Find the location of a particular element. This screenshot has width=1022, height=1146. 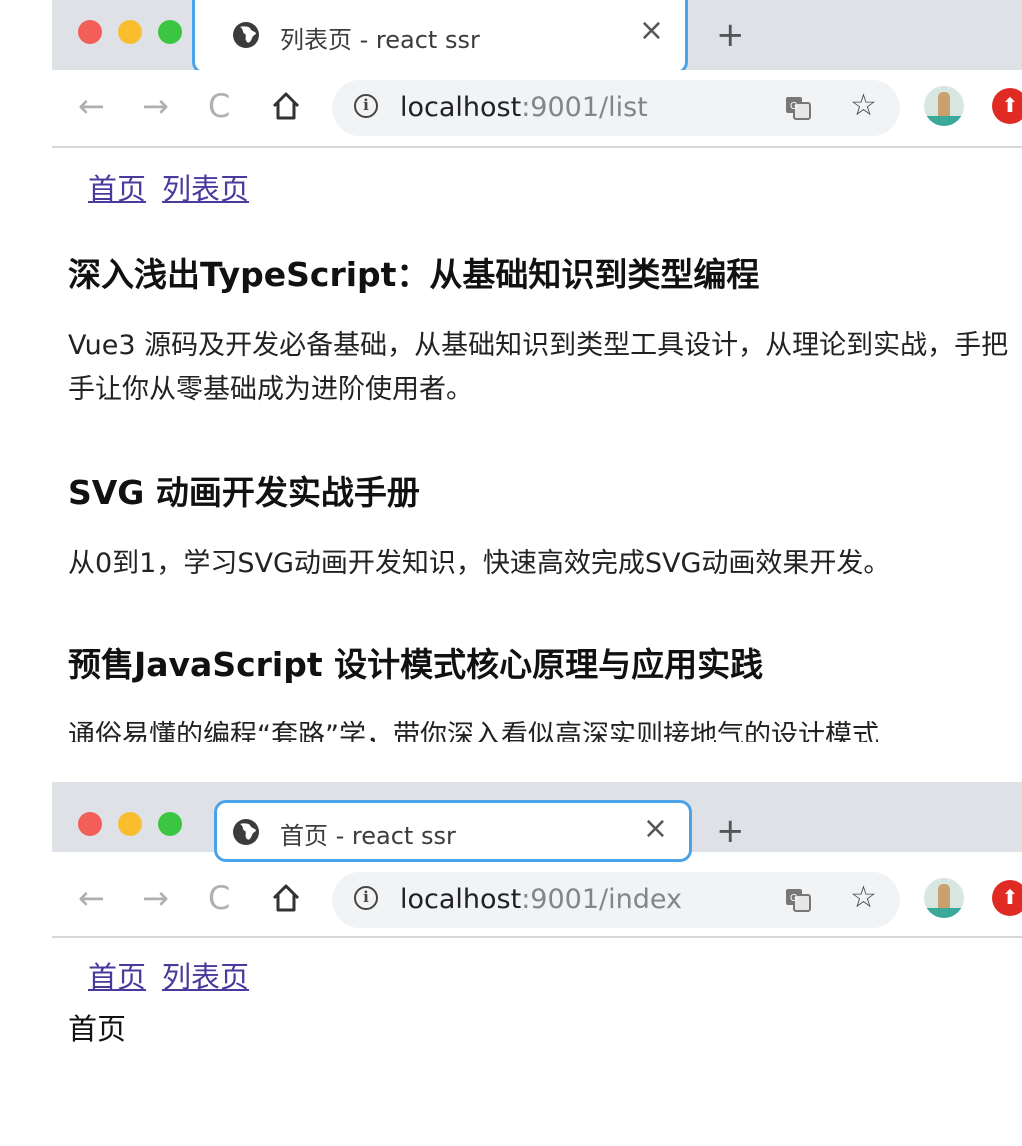

tab-index: 首页 - react ssr × is located at coordinates (453, 831).